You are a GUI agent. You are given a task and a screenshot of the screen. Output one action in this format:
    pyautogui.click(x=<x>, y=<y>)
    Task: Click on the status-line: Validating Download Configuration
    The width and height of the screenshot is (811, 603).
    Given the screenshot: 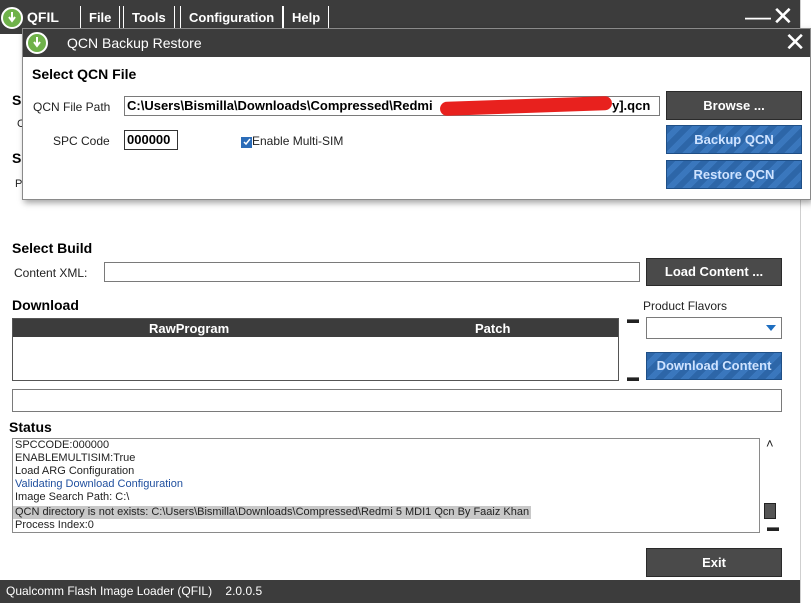 What is the action you would take?
    pyautogui.click(x=99, y=484)
    